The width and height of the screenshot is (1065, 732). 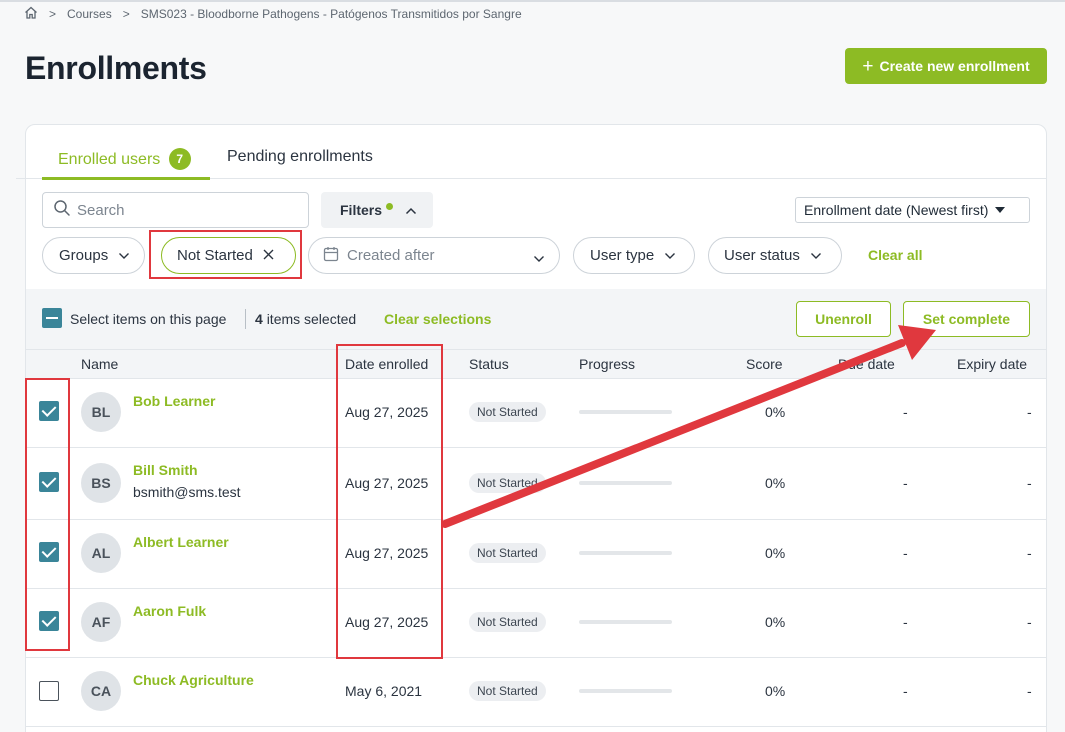 What do you see at coordinates (966, 319) in the screenshot?
I see `set-complete-button: Set complete` at bounding box center [966, 319].